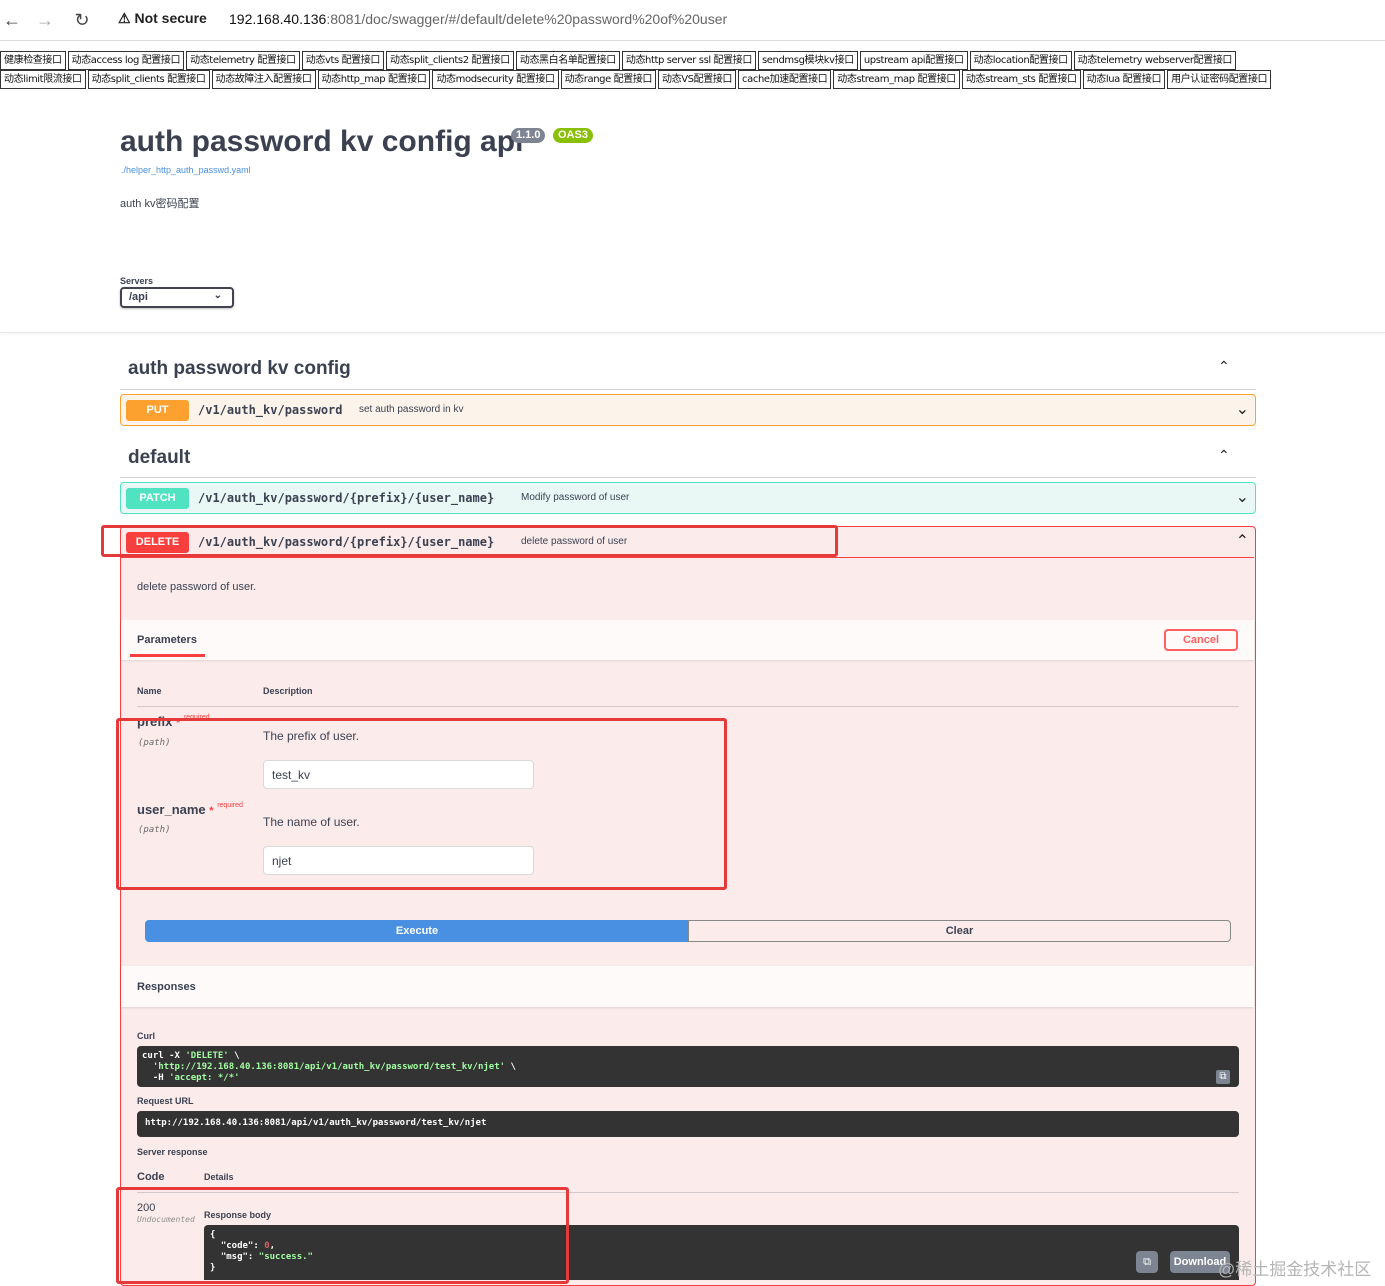  What do you see at coordinates (342, 1235) in the screenshot?
I see `highlight-box-response` at bounding box center [342, 1235].